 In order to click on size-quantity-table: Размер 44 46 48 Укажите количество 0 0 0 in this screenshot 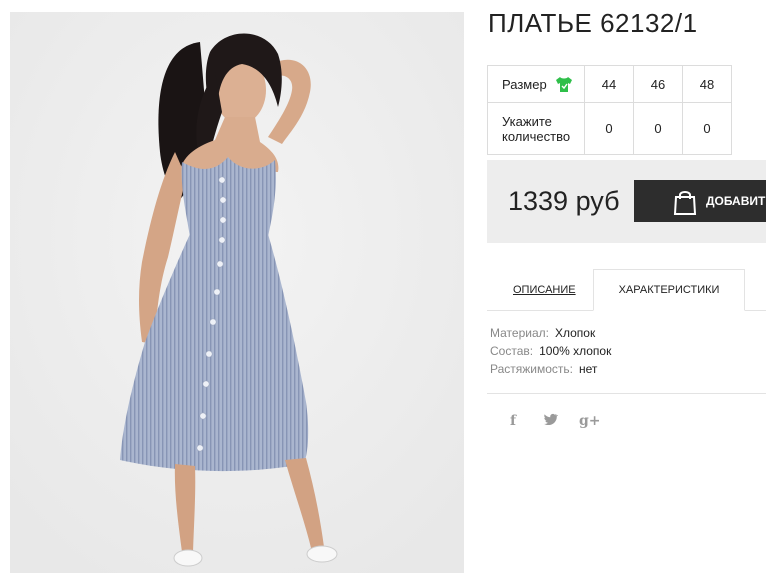, I will do `click(609, 110)`.